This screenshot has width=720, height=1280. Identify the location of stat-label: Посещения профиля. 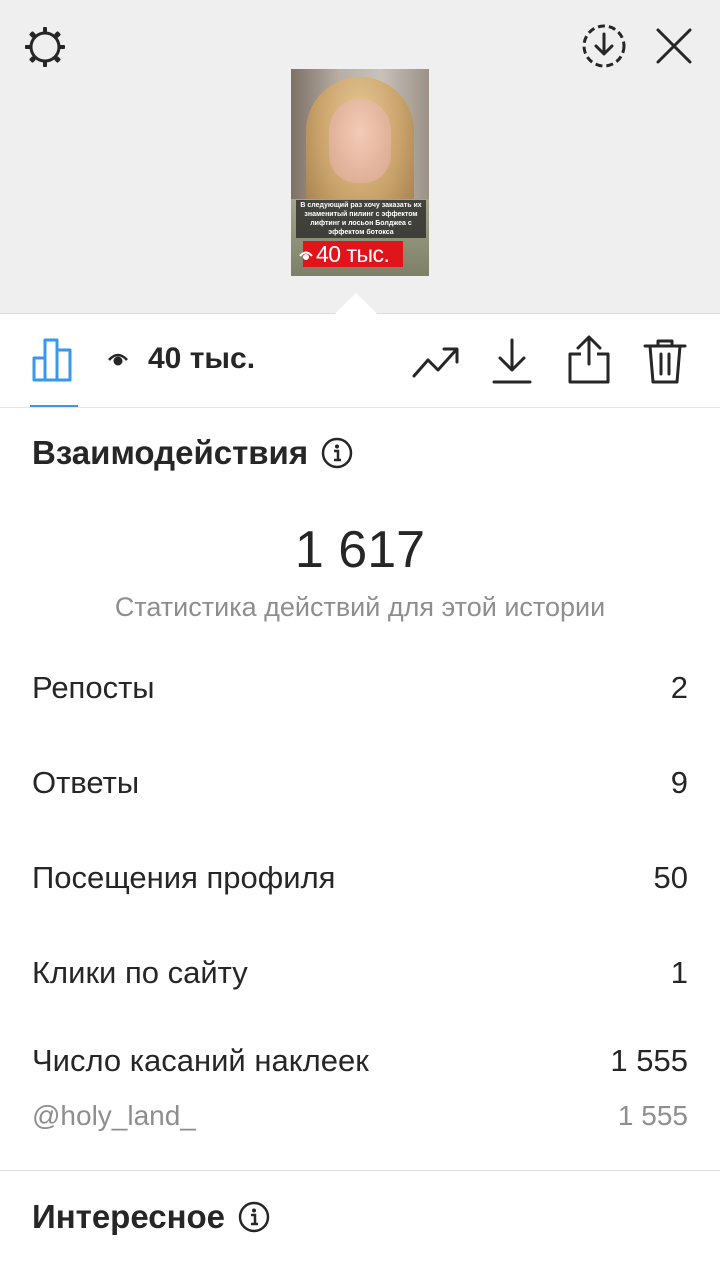
(184, 877).